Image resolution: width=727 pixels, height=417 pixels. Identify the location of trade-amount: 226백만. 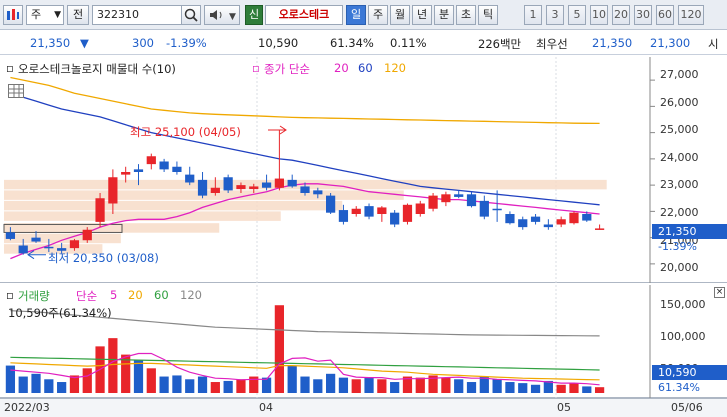
(500, 44).